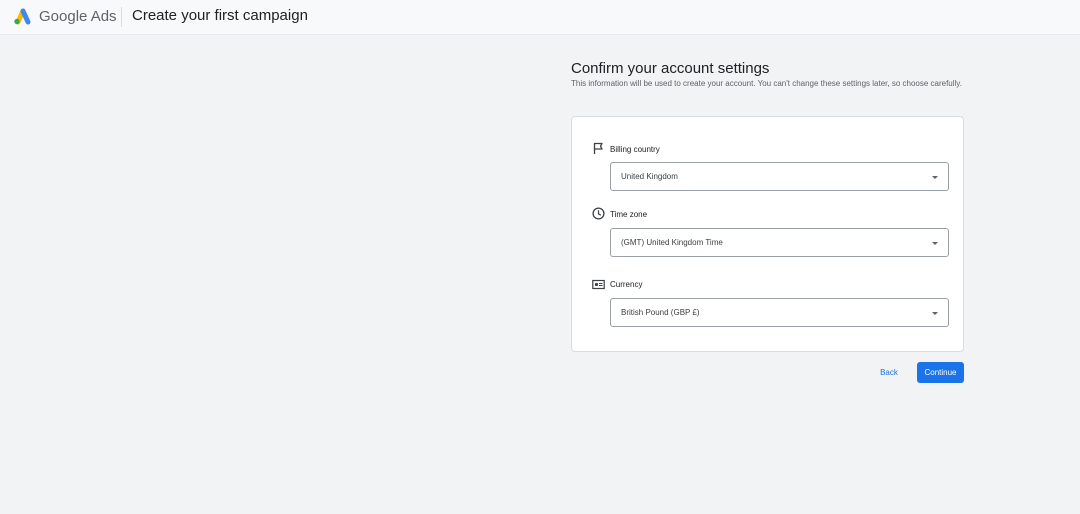  I want to click on continue-button: Continue, so click(940, 372).